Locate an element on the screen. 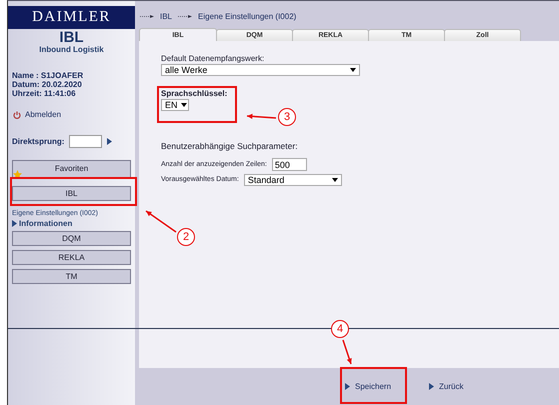 The image size is (559, 405). nav-button: DQM is located at coordinates (71, 238).